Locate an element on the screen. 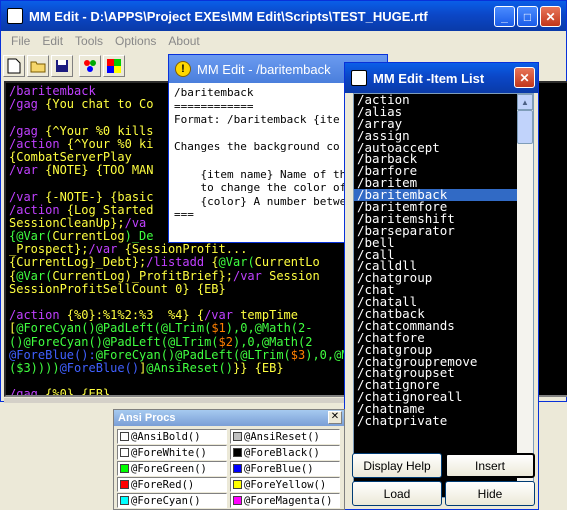  palette-button is located at coordinates (114, 66).